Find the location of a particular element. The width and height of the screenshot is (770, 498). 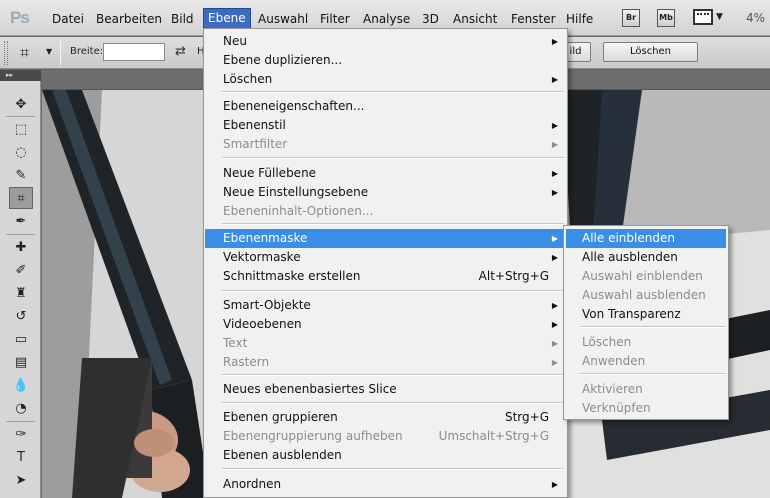

menu-bearbeiten: Bearbeiten is located at coordinates (129, 19).